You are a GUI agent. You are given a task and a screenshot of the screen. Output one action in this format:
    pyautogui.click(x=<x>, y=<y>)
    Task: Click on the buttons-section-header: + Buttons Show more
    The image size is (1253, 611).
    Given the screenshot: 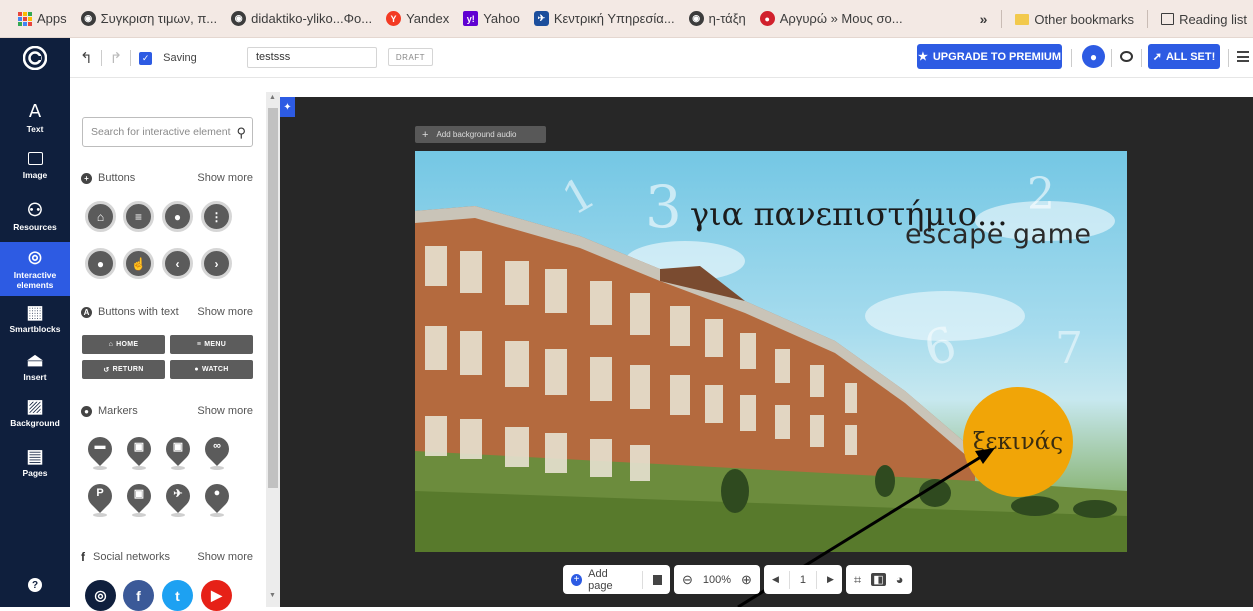 What is the action you would take?
    pyautogui.click(x=167, y=178)
    